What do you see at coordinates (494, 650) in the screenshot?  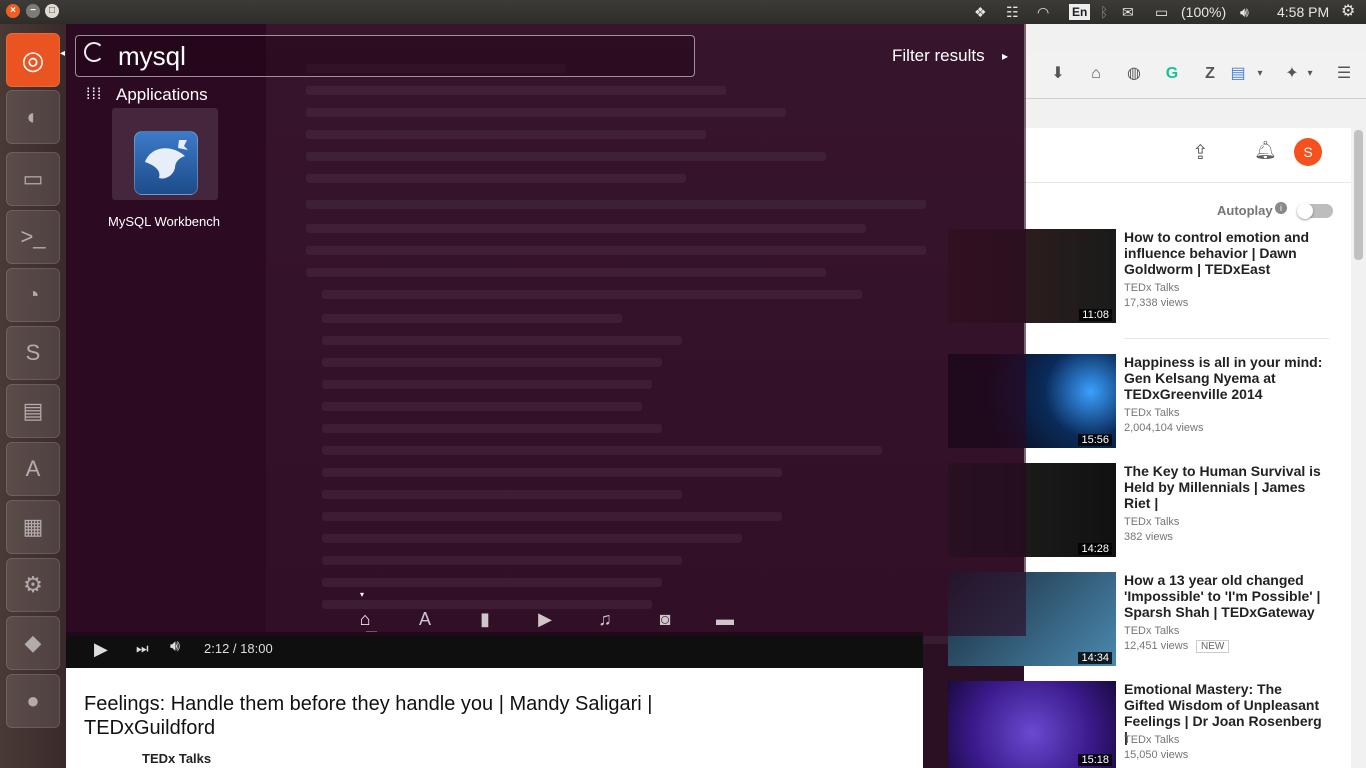 I see `video-player-controls: ▶ ⏭ 🔊︎ 2:12 / 18:00` at bounding box center [494, 650].